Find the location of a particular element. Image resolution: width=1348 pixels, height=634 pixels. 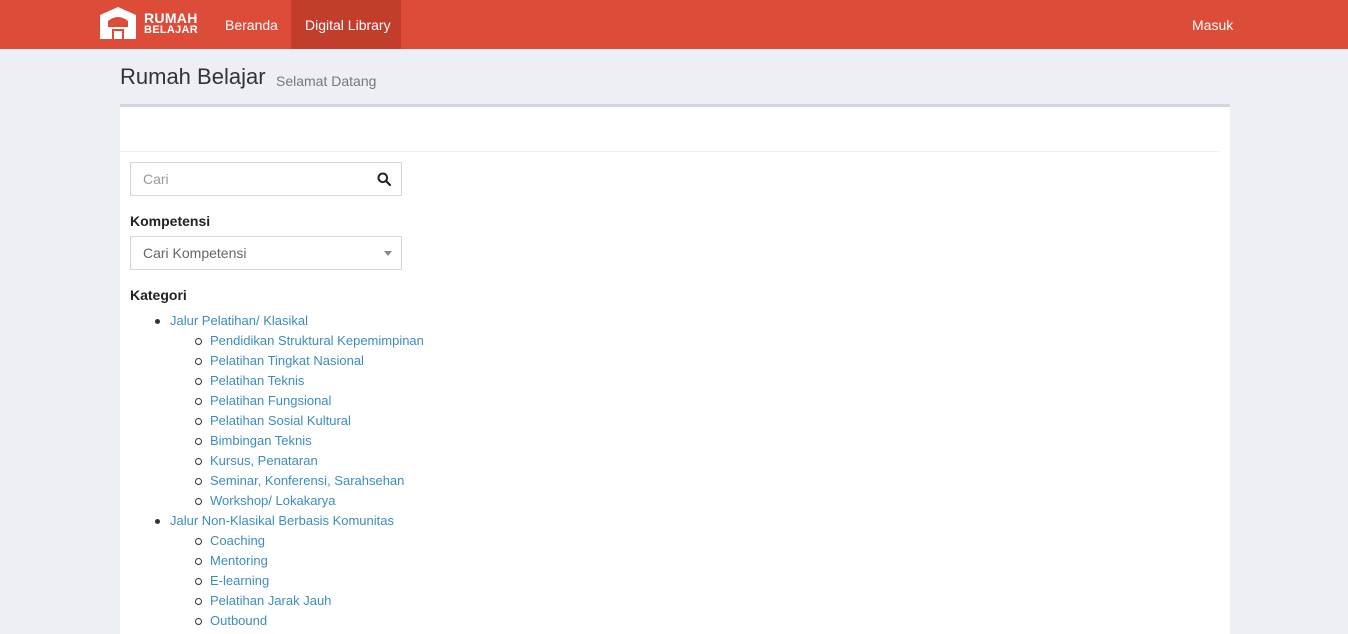

kategori-item: Outbound is located at coordinates (306, 621).